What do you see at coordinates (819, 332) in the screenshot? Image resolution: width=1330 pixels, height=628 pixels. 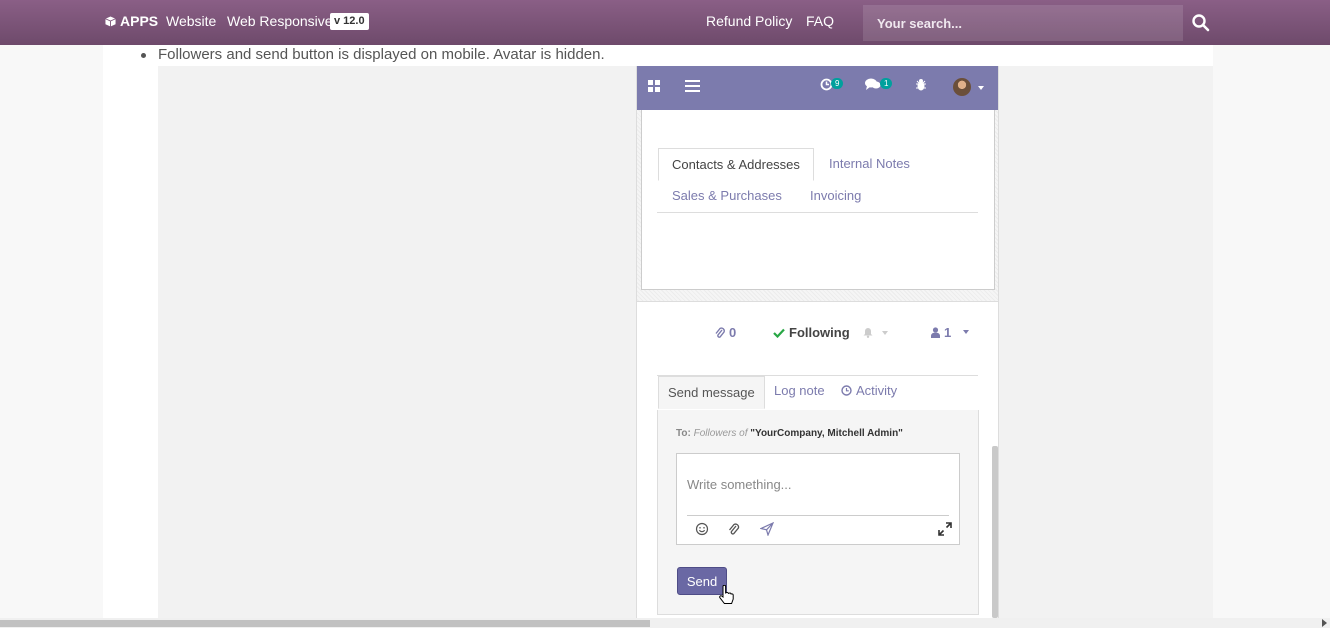 I see `following-label: Following` at bounding box center [819, 332].